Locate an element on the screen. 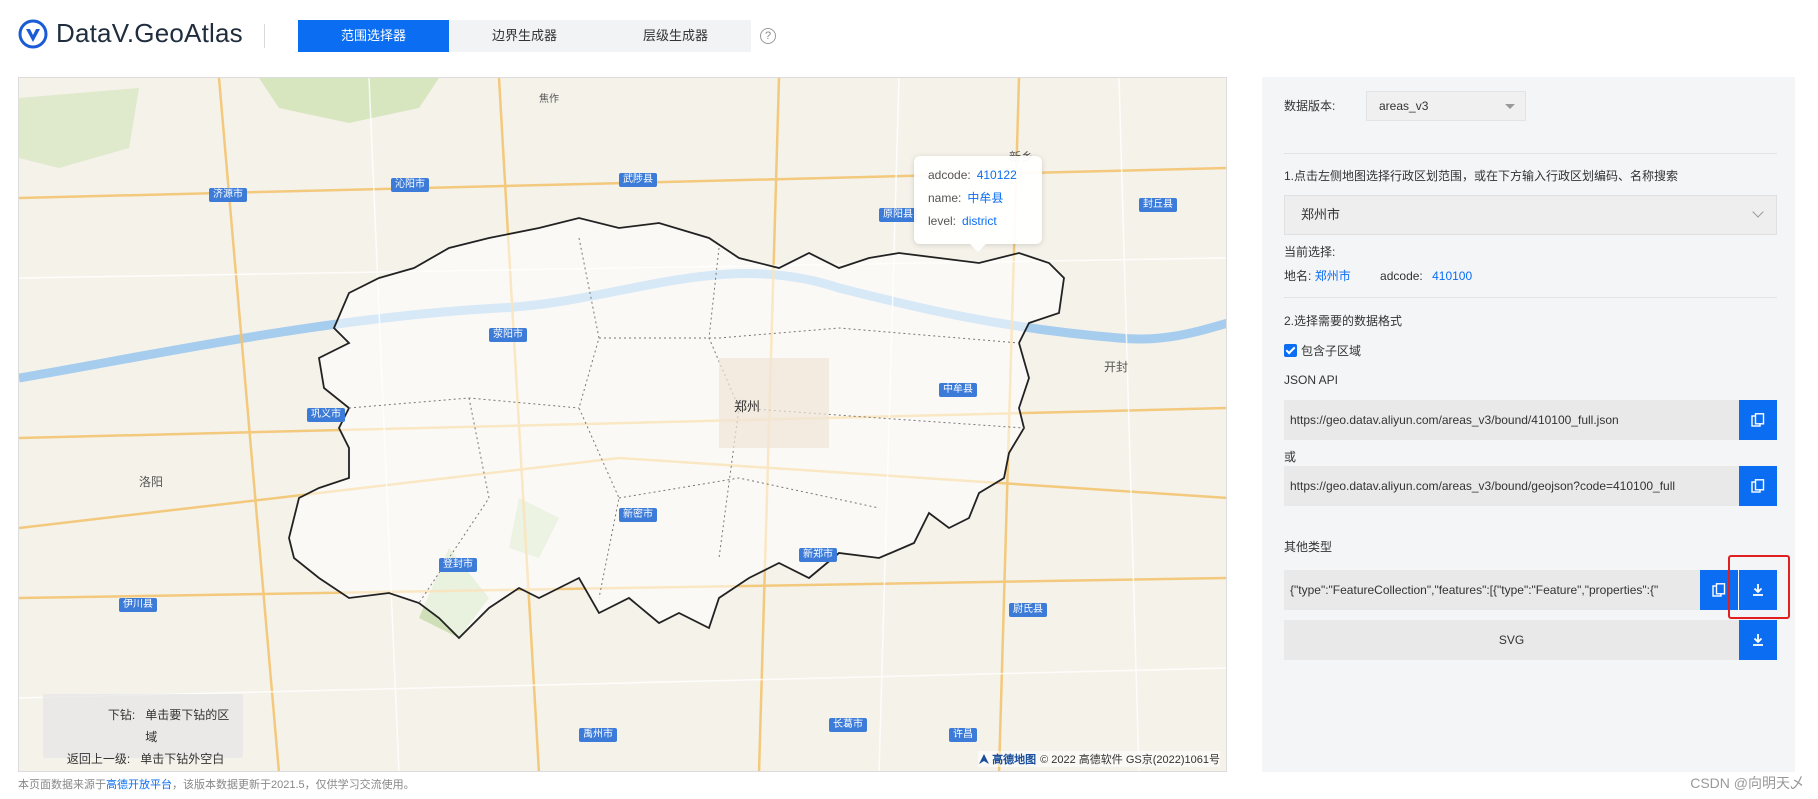  note-prefix: 本页面数据来源于 is located at coordinates (62, 785).